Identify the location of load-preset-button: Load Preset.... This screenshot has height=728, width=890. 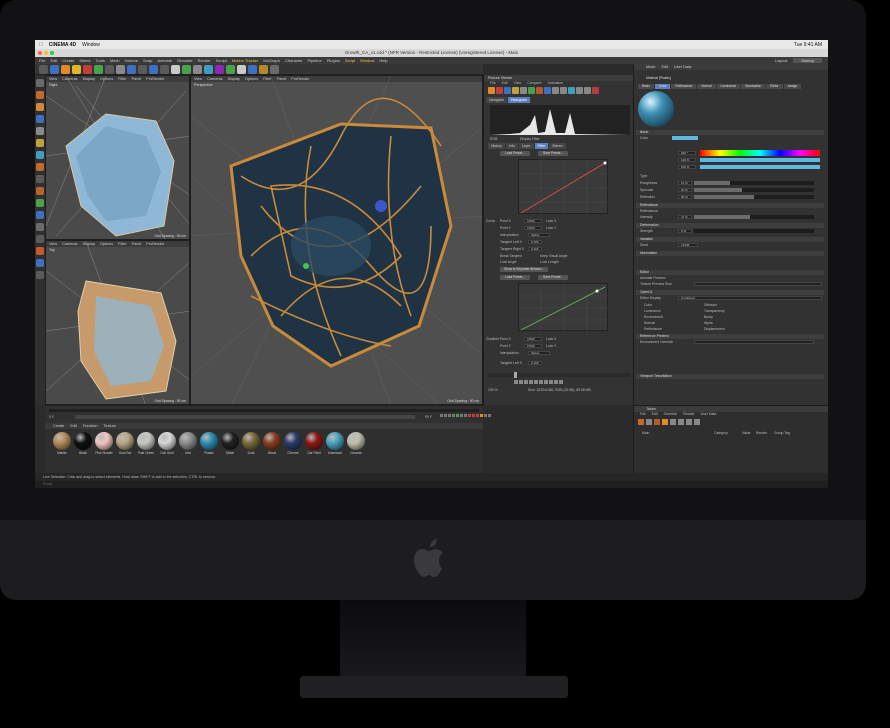
(515, 153).